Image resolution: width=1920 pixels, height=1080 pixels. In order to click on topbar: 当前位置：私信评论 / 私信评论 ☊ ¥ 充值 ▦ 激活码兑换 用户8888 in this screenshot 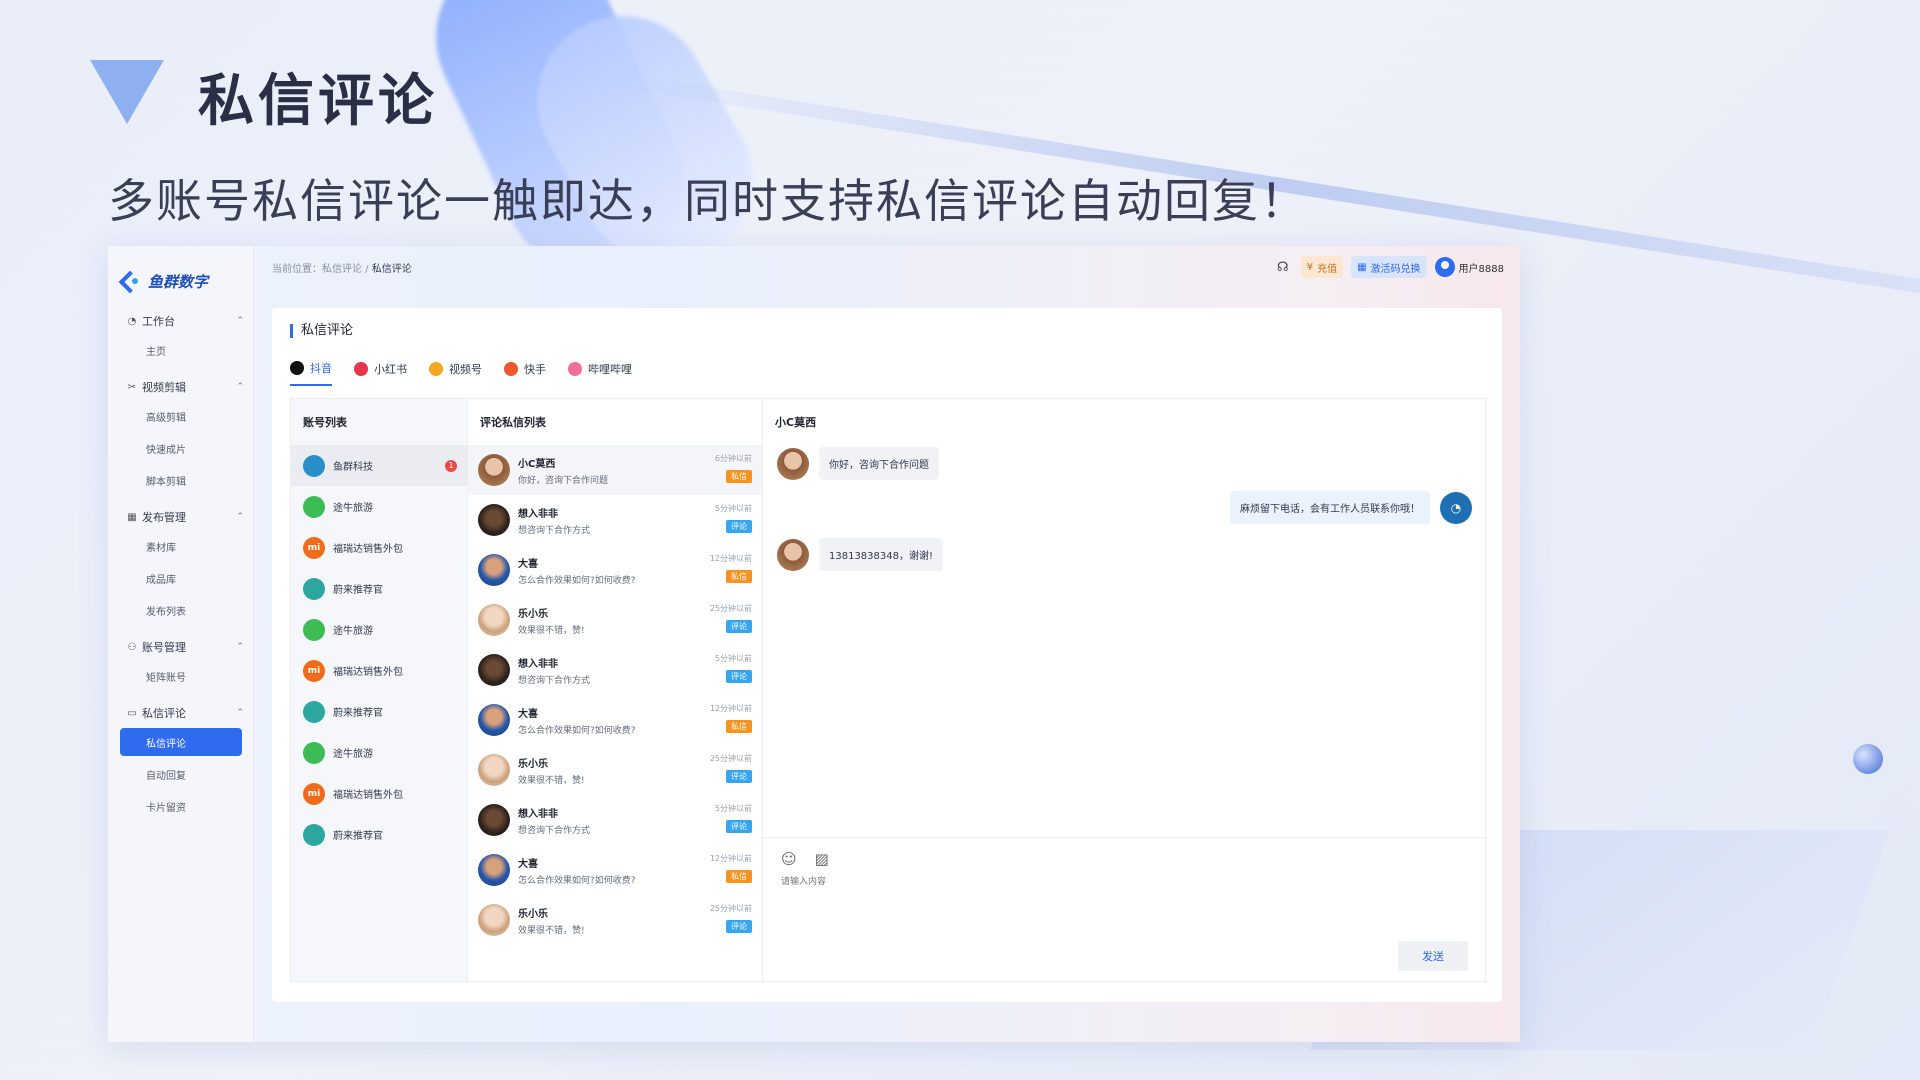, I will do `click(887, 268)`.